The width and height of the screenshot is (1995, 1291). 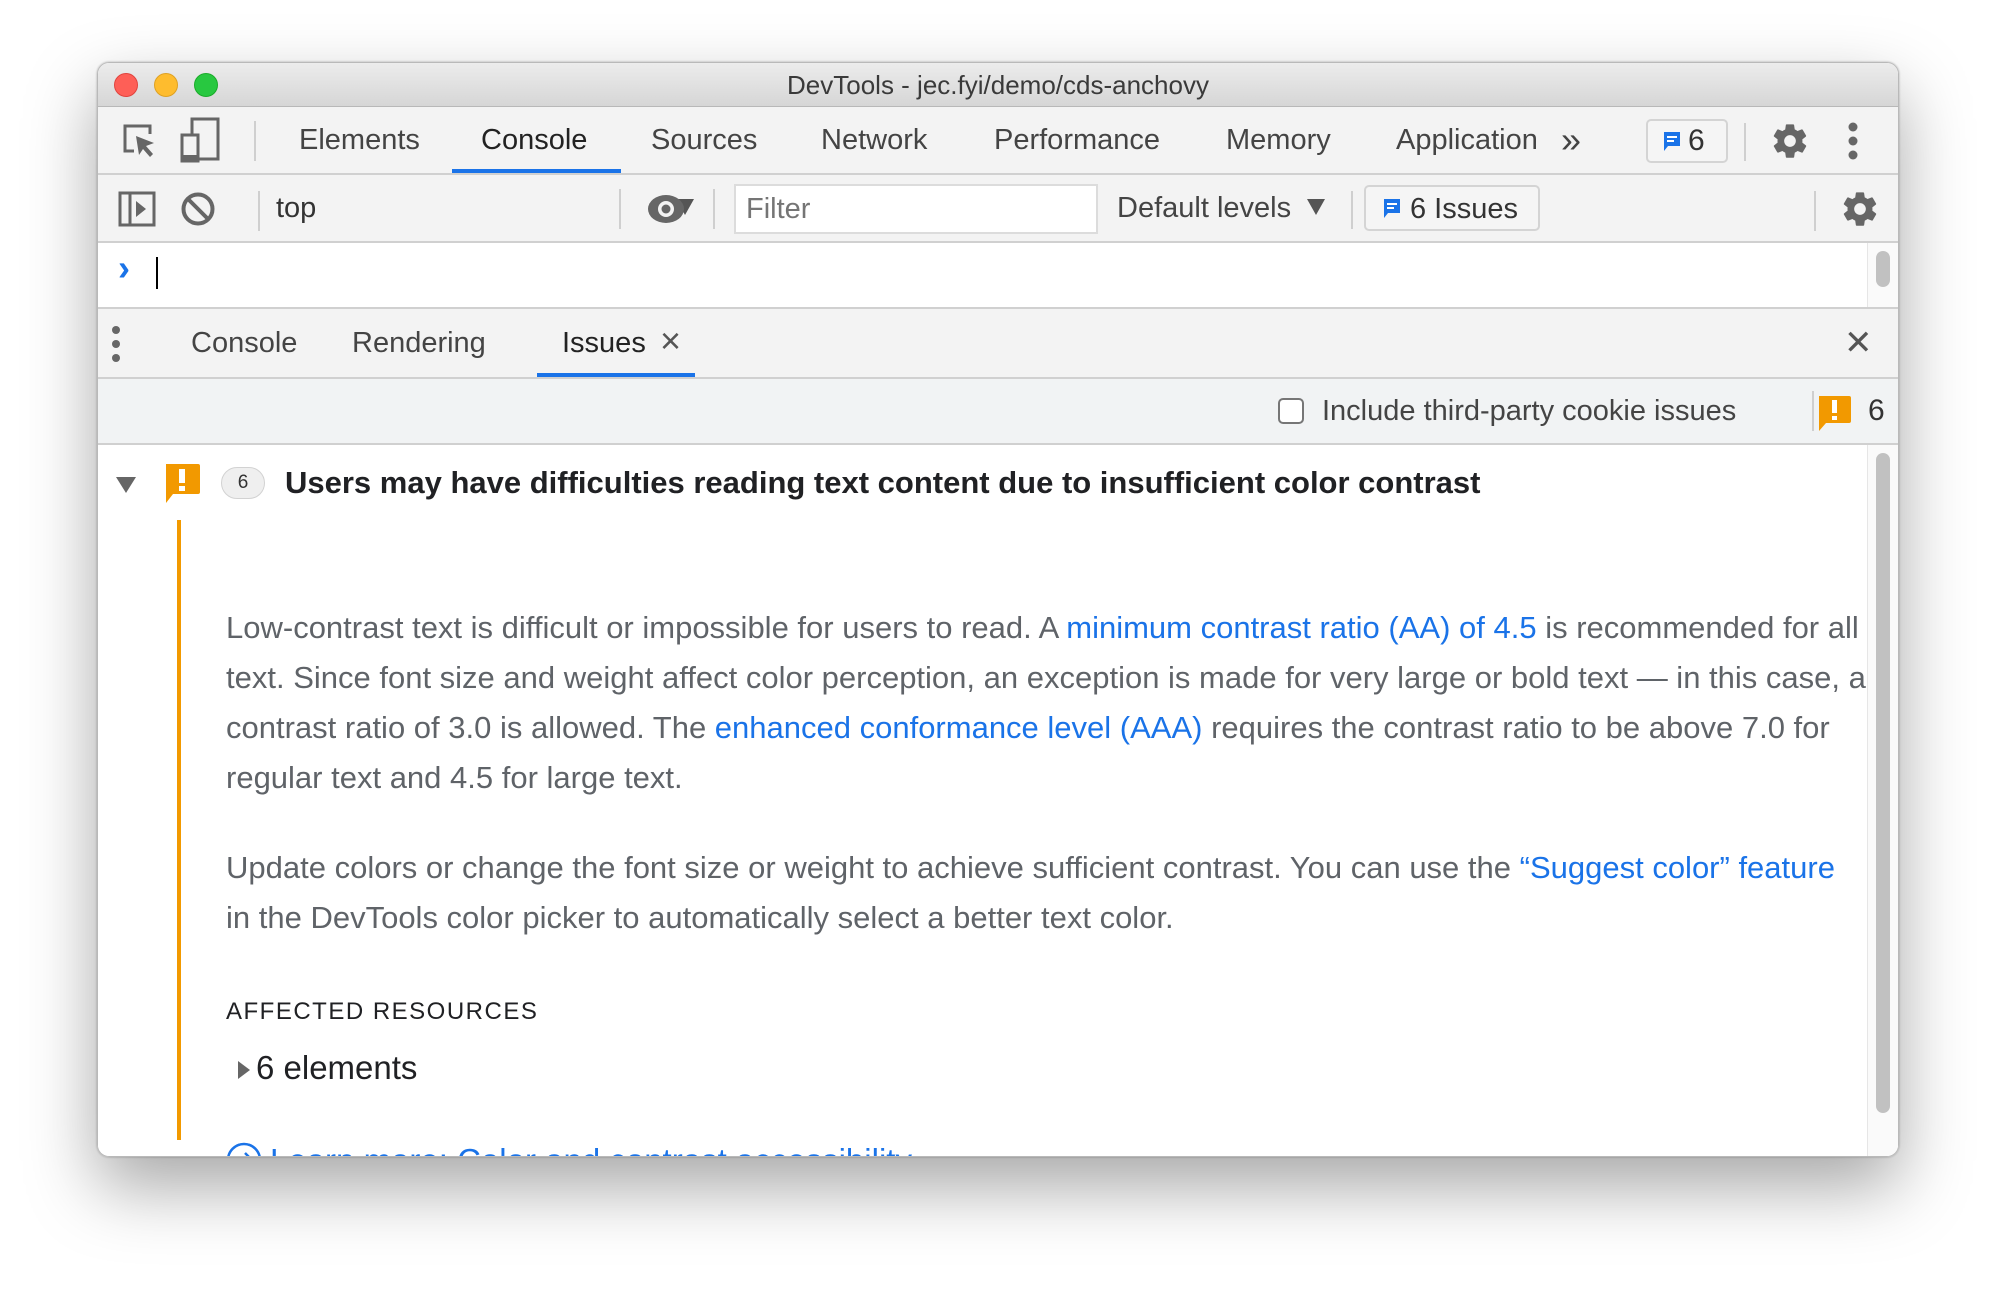 I want to click on expand-triangle-icon, so click(x=126, y=485).